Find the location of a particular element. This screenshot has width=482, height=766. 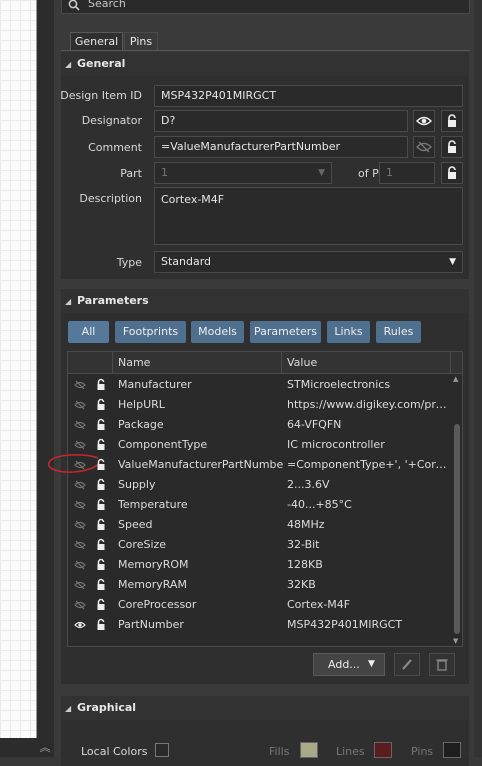

annotation-circle is located at coordinates (73, 463).